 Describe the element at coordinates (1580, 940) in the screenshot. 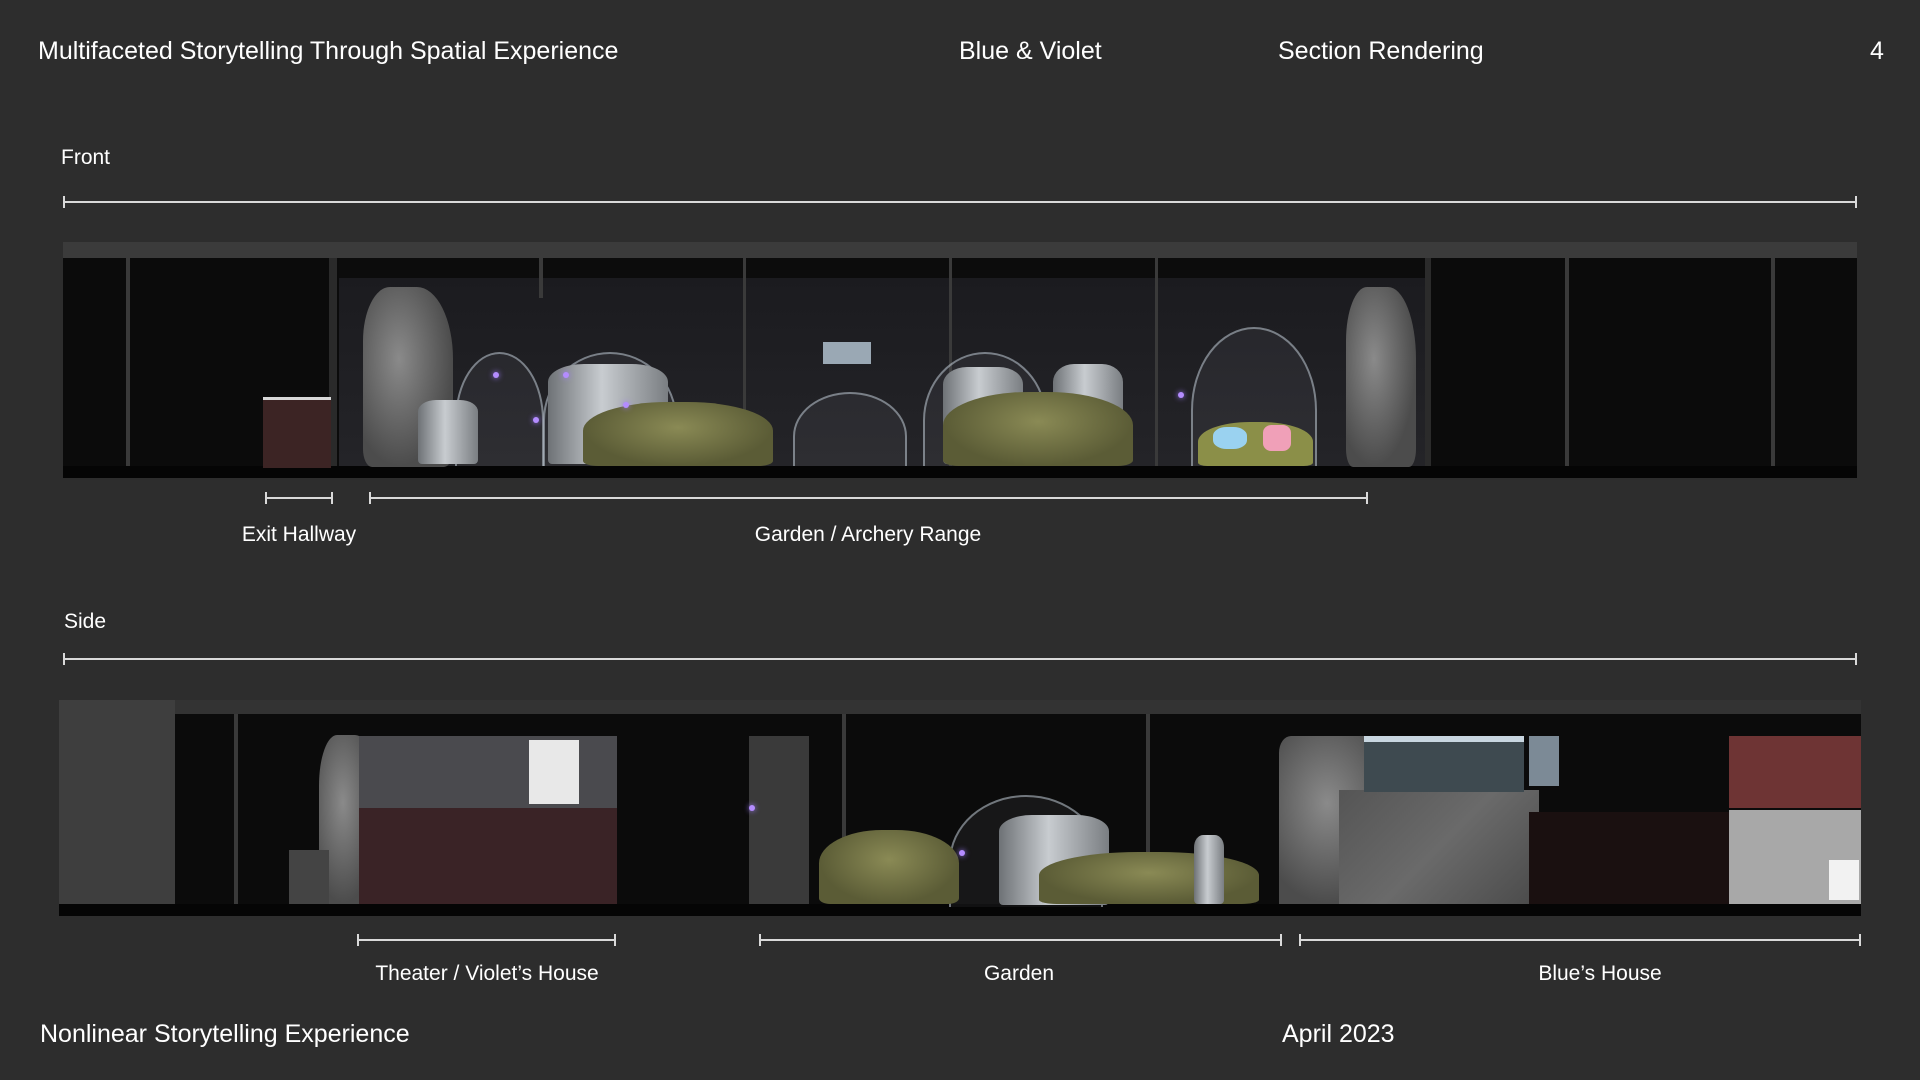

I see `blues-house-dimension-line` at that location.